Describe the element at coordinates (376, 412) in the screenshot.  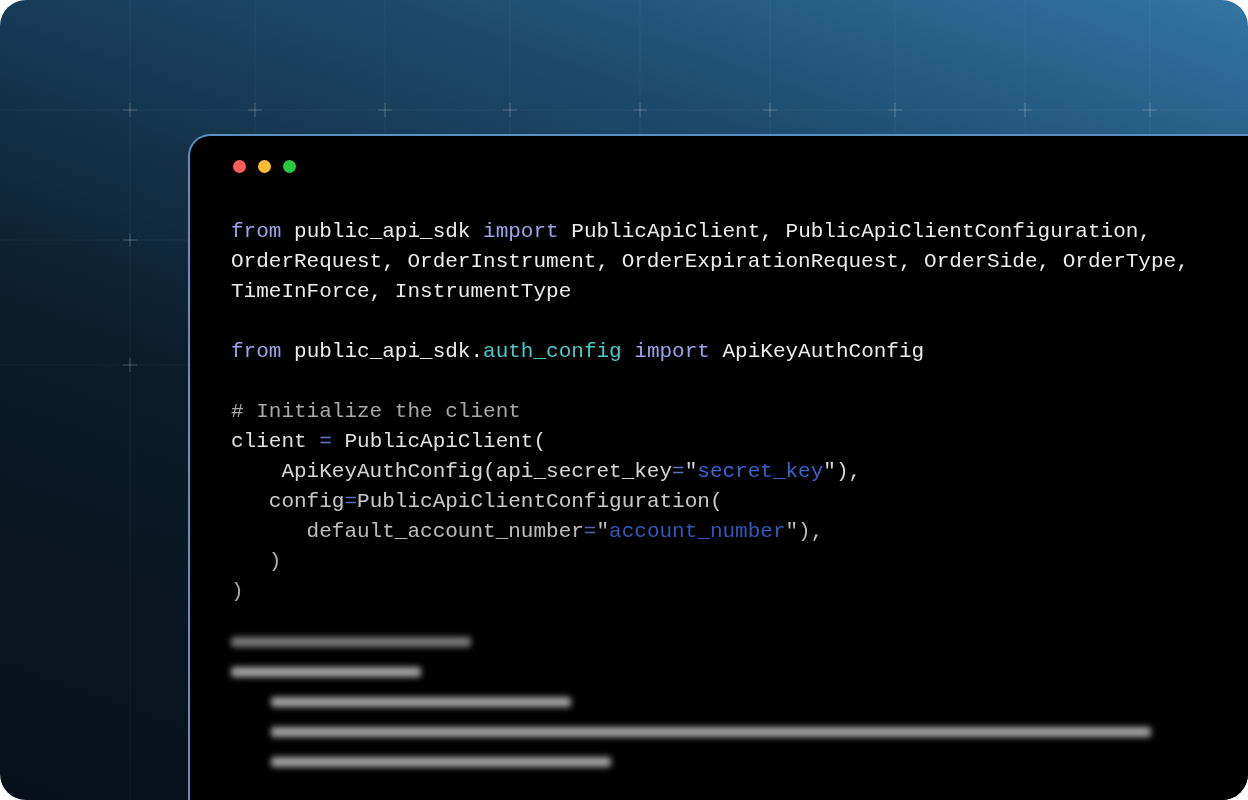
I see `code-line: # Initialize the client` at that location.